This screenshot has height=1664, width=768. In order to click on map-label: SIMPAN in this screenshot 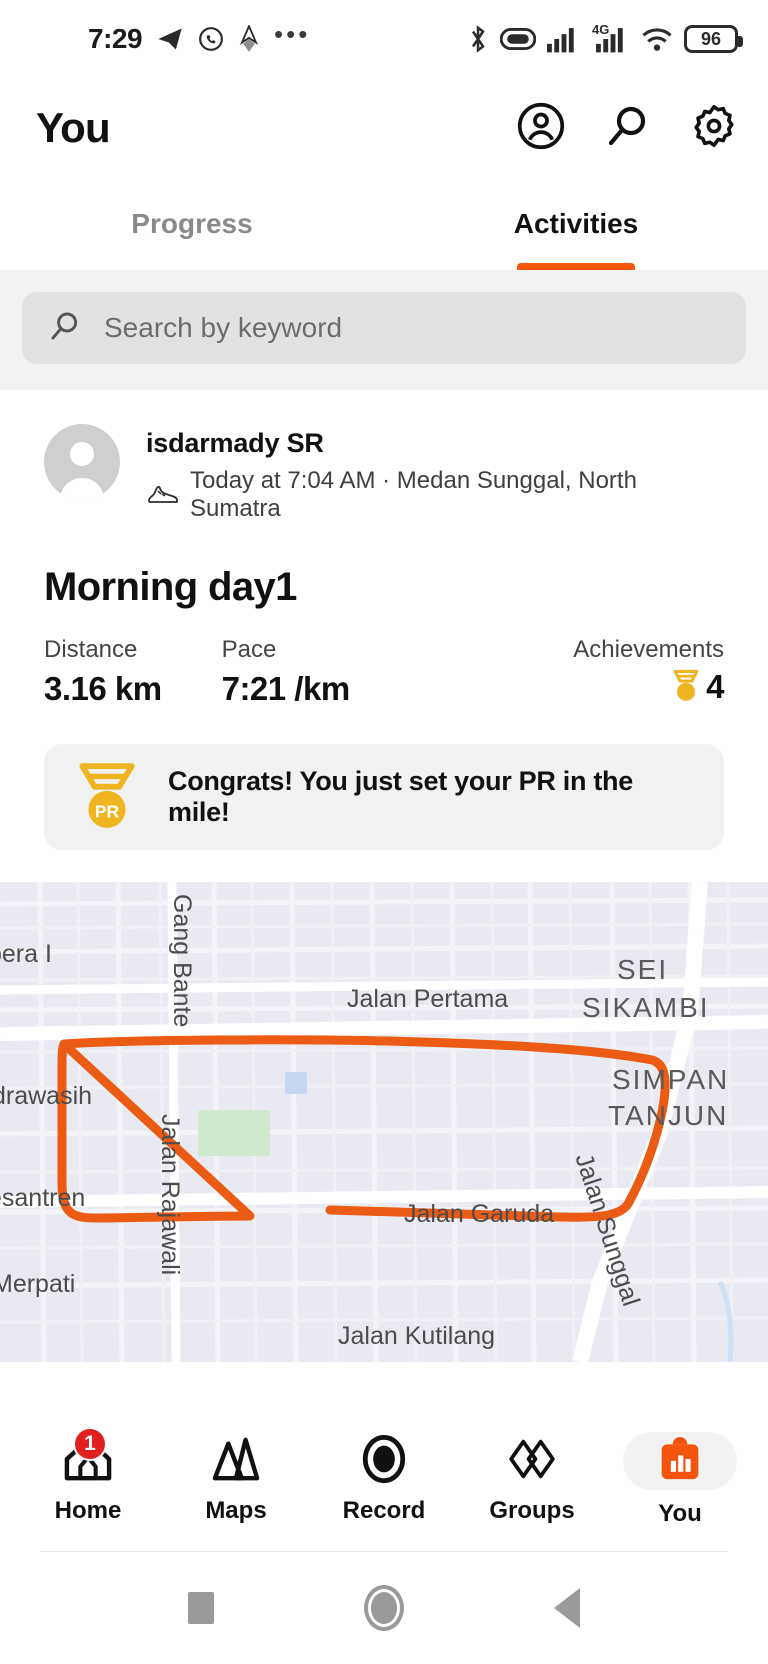, I will do `click(671, 1079)`.